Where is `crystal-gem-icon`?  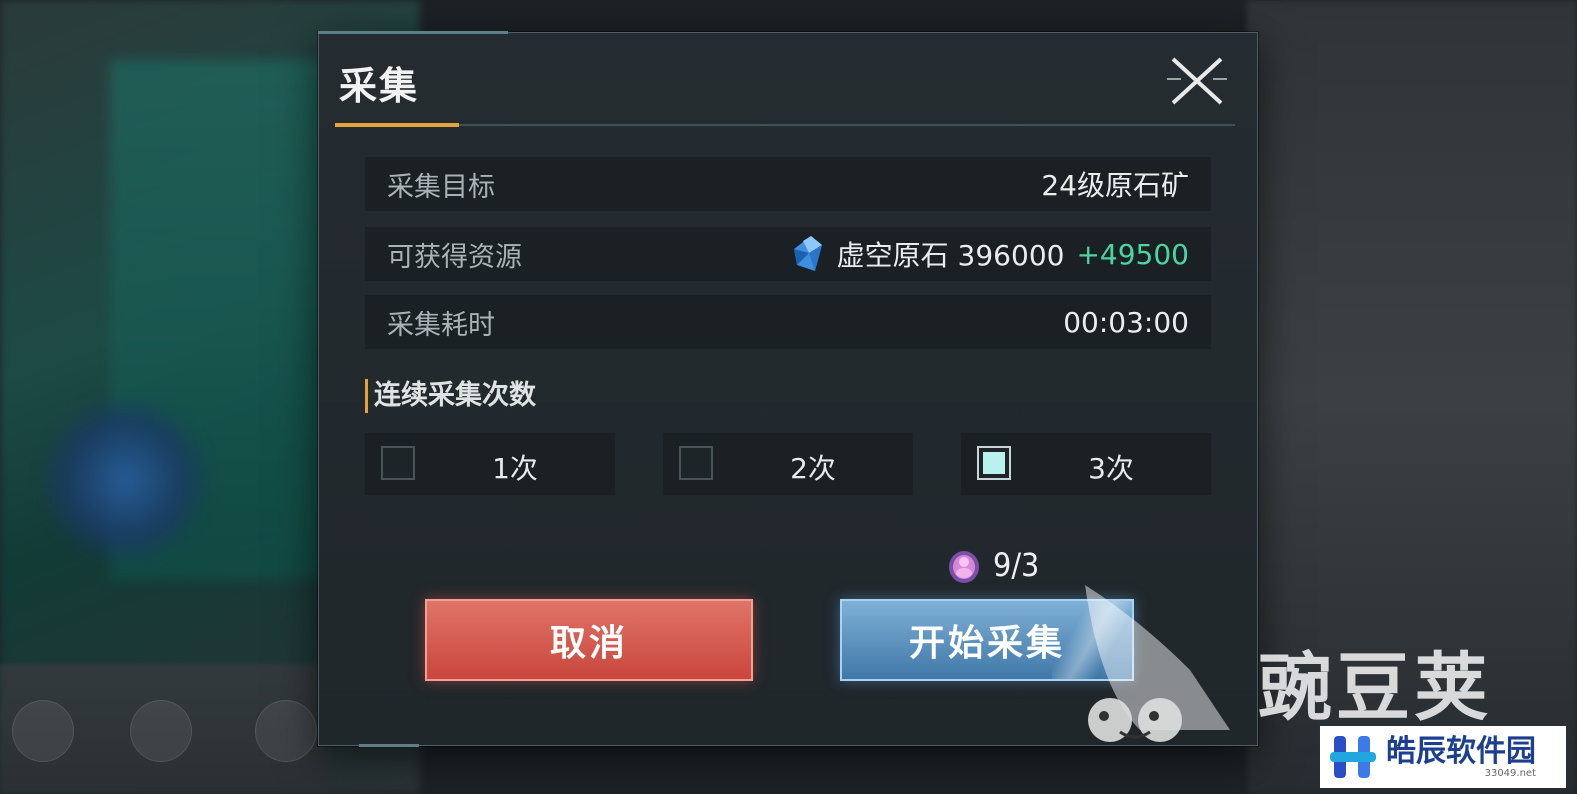 crystal-gem-icon is located at coordinates (807, 253).